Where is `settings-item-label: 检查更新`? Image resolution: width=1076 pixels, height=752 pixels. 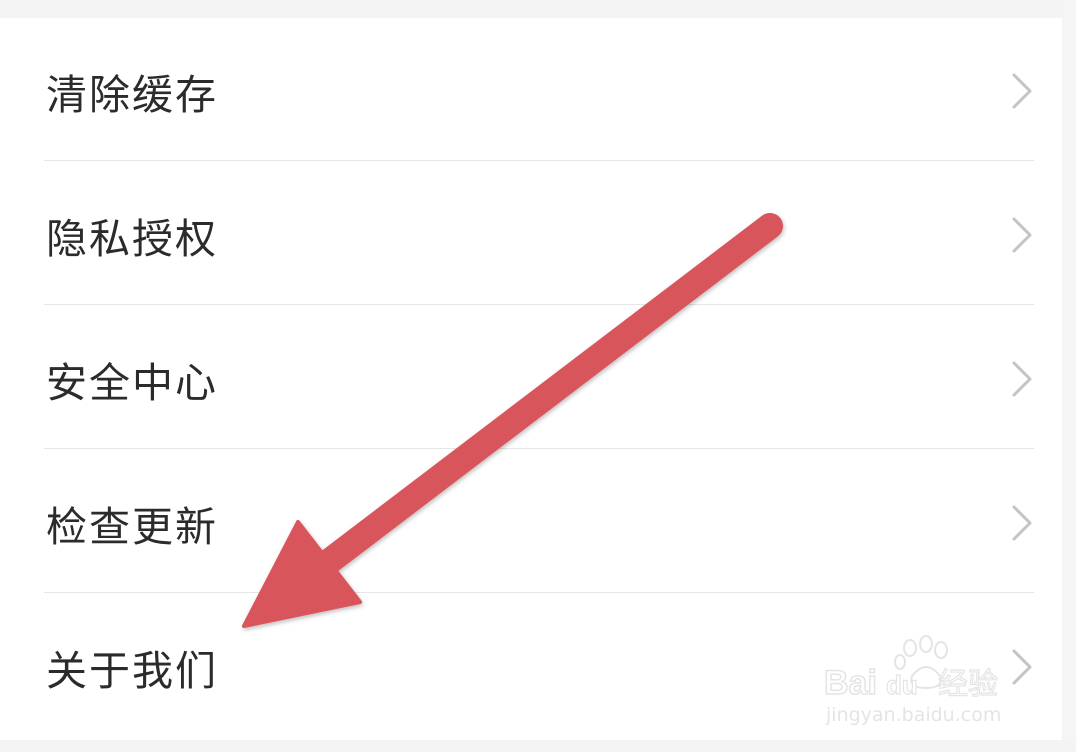 settings-item-label: 检查更新 is located at coordinates (132, 527).